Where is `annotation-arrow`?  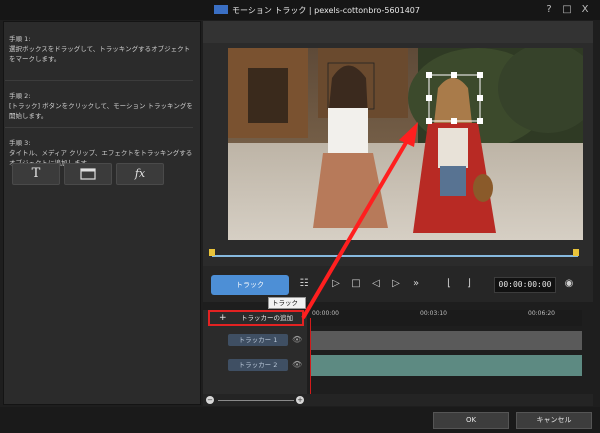 annotation-arrow is located at coordinates (359, 221).